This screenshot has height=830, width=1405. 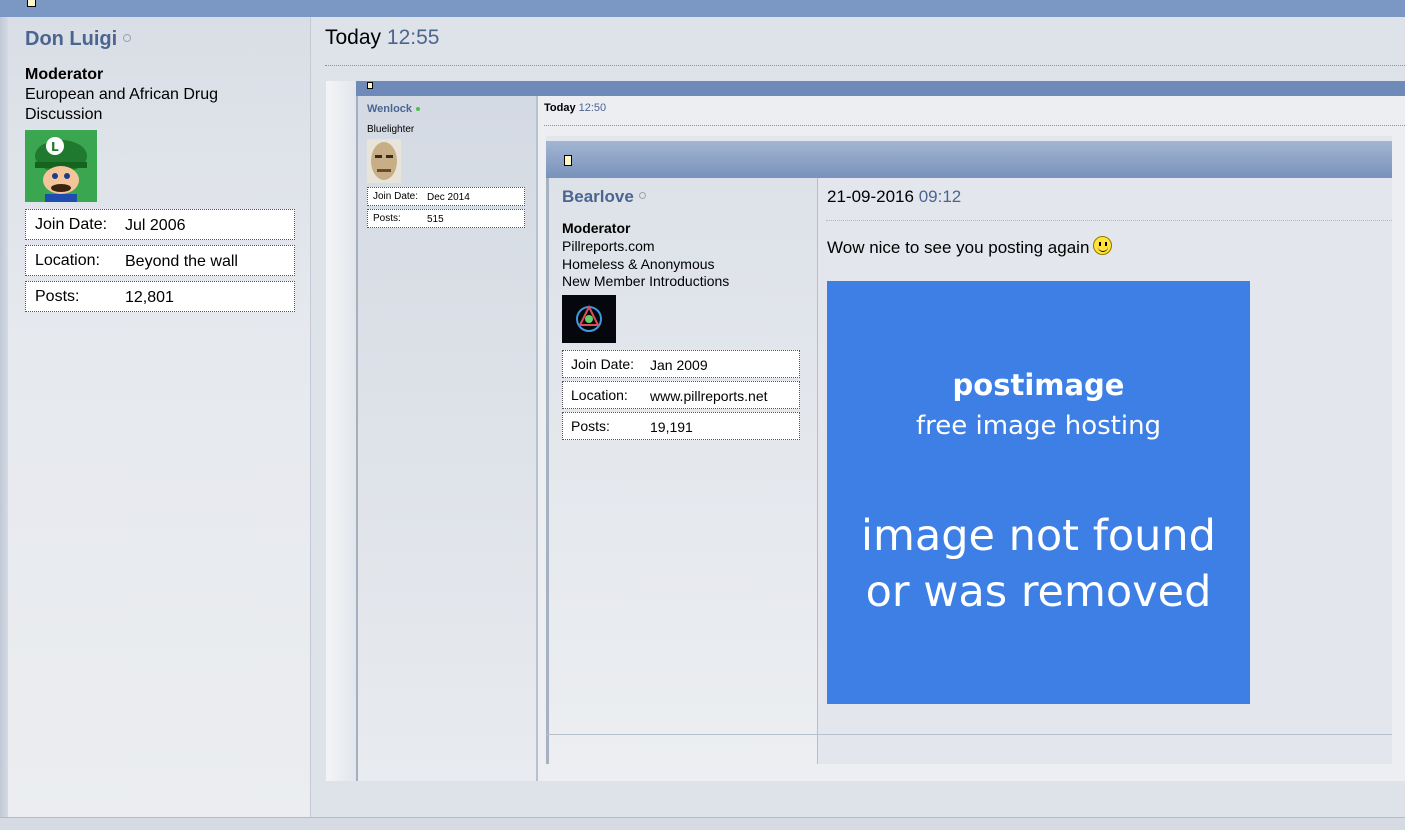 What do you see at coordinates (435, 219) in the screenshot?
I see `posts-value: 515` at bounding box center [435, 219].